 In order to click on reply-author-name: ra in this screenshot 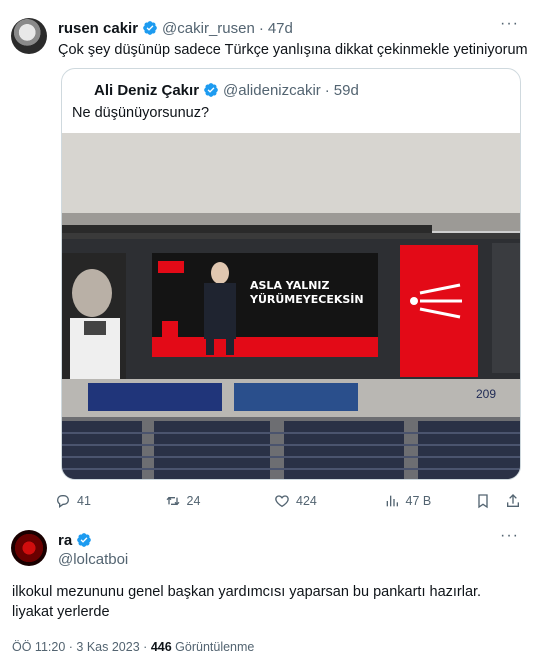, I will do `click(65, 540)`.